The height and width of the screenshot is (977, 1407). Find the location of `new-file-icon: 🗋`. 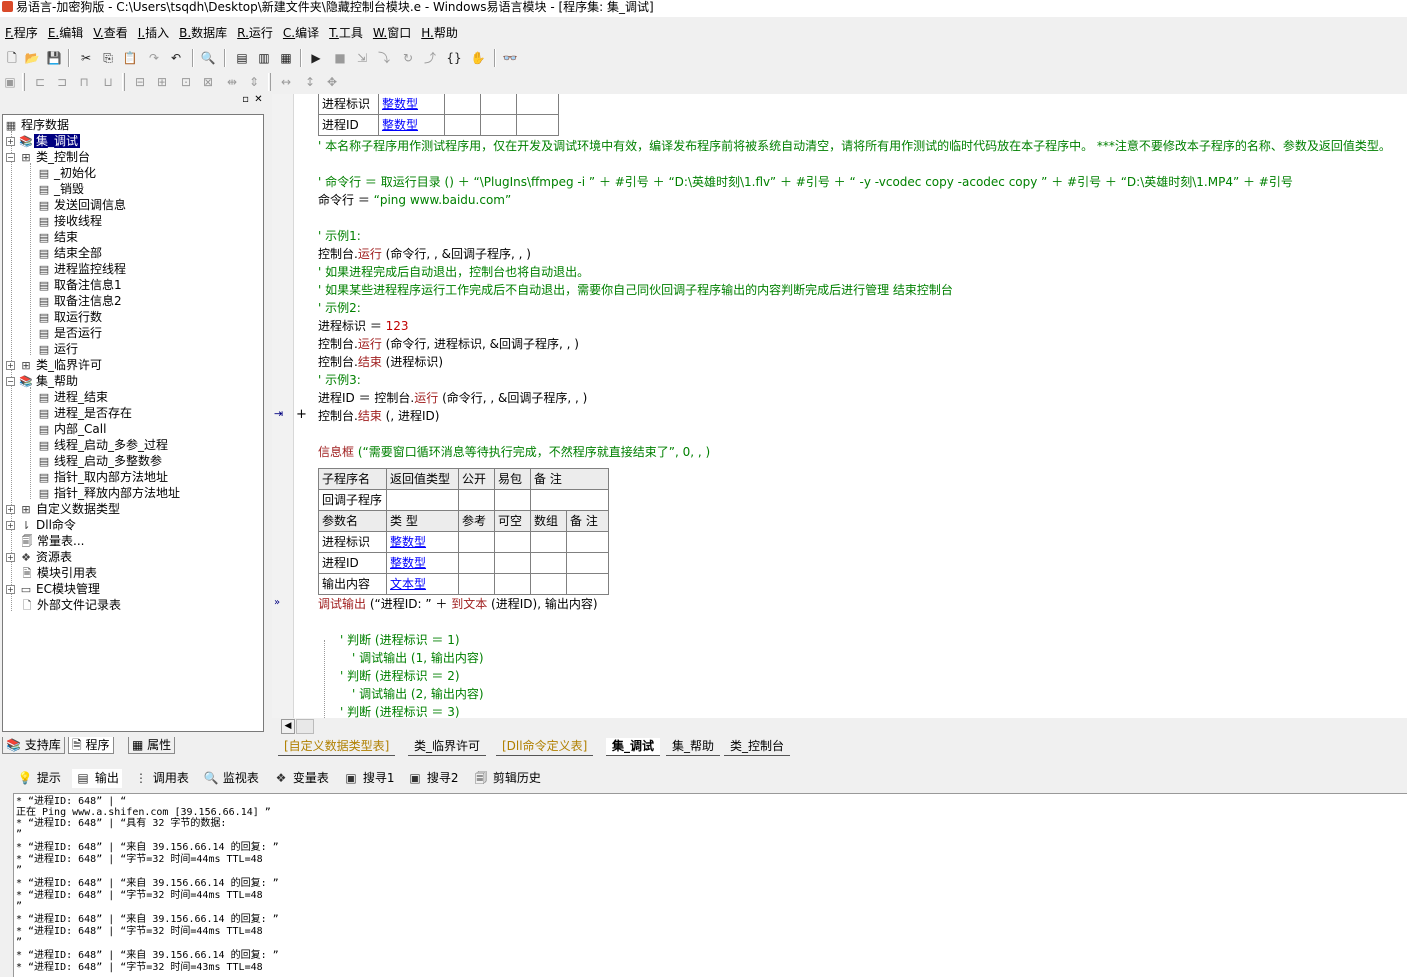

new-file-icon: 🗋 is located at coordinates (12, 58).